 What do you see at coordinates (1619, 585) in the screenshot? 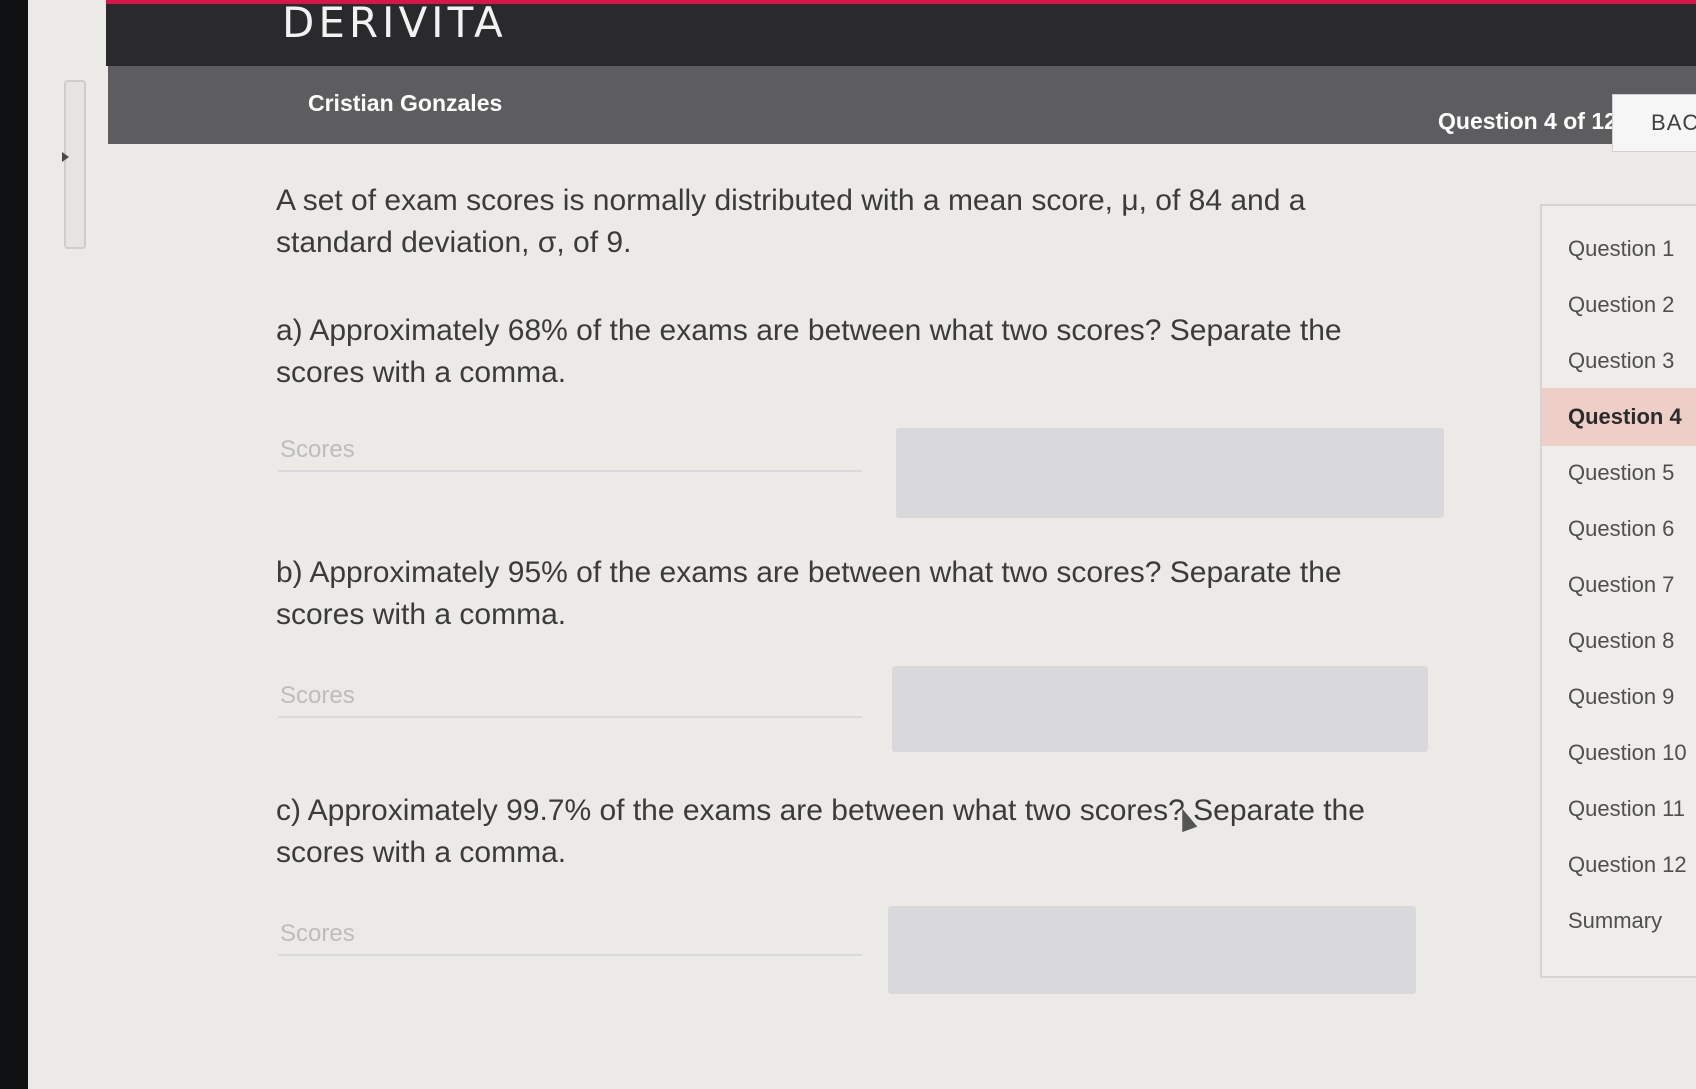
I see `nav-item-question-7: Question 7` at bounding box center [1619, 585].